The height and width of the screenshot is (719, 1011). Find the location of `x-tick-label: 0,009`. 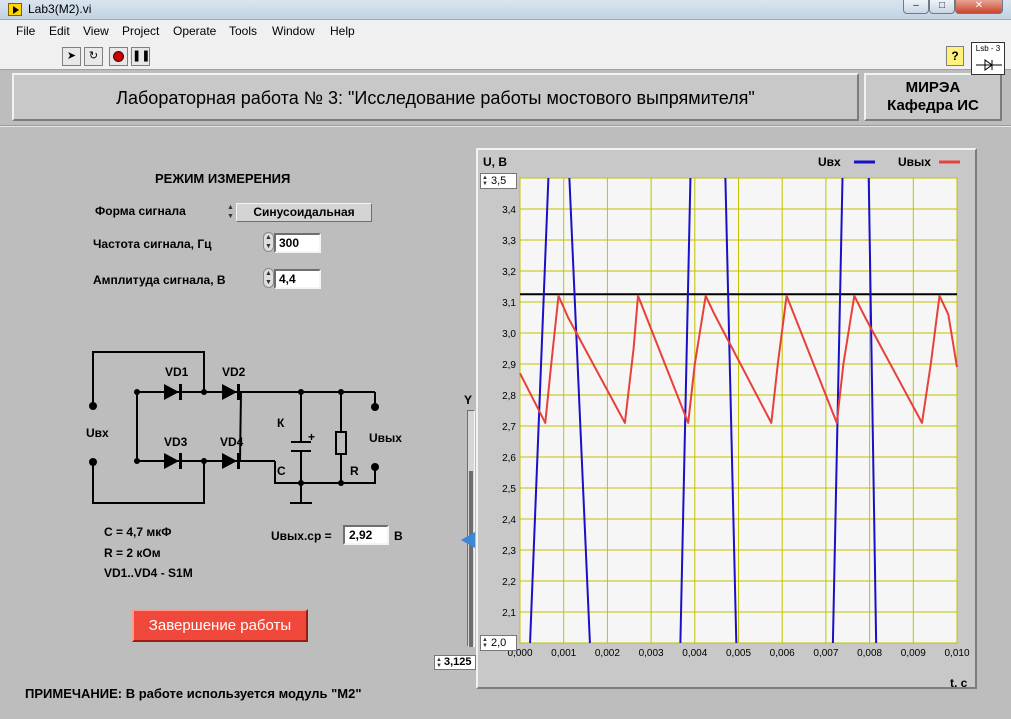

x-tick-label: 0,009 is located at coordinates (913, 653).